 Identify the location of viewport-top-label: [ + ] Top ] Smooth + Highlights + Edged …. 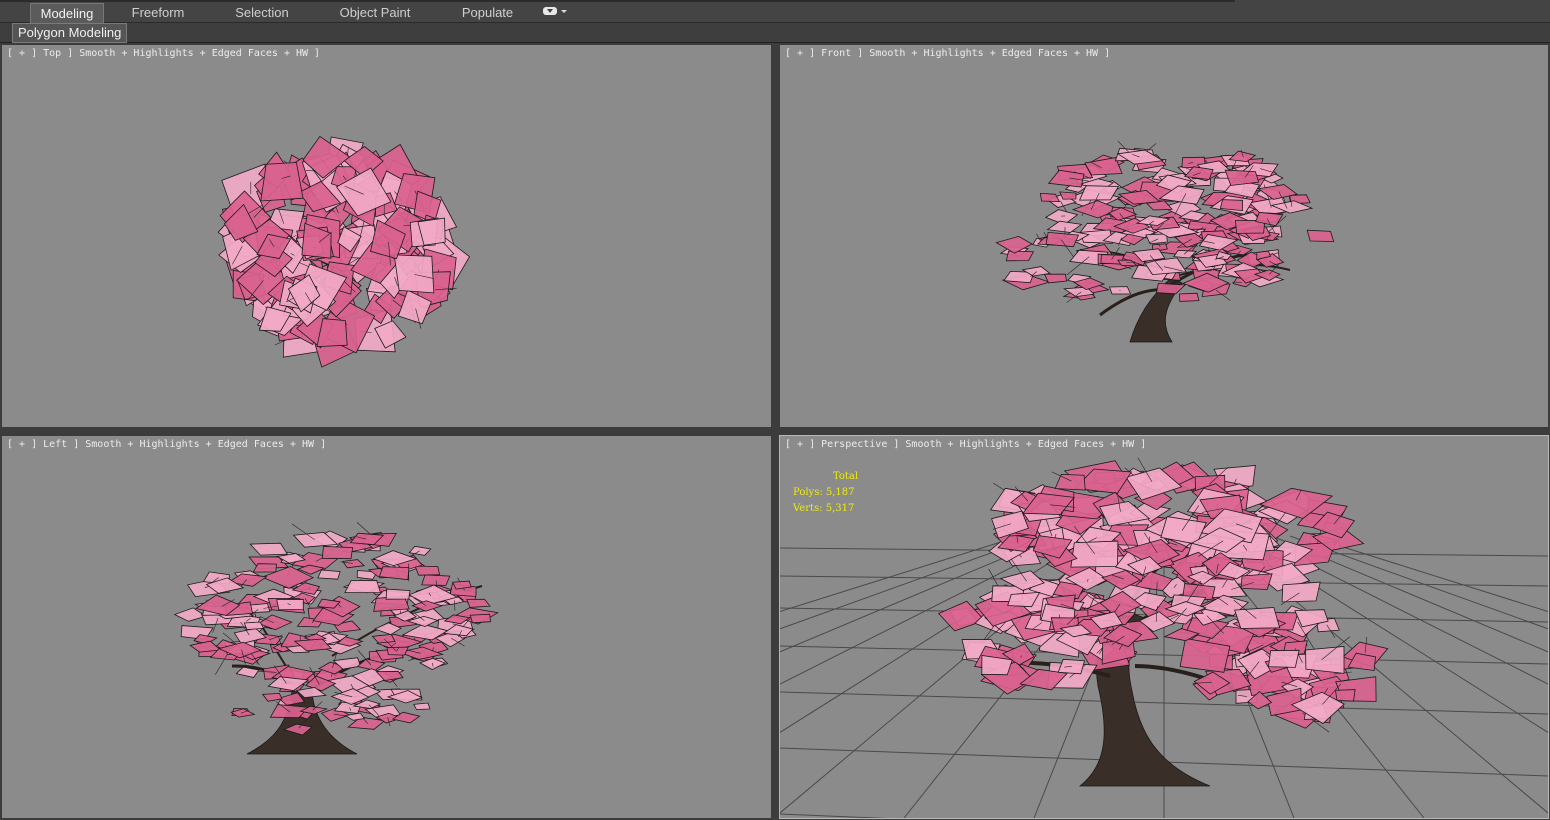
(163, 53).